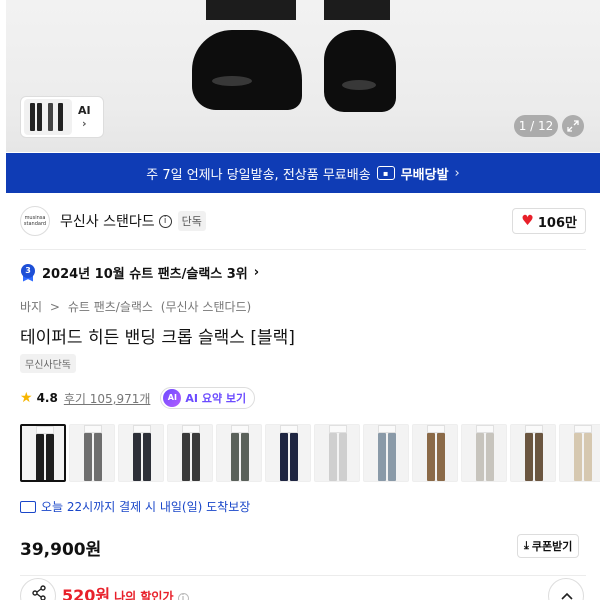  I want to click on brand-logo-line2: standard, so click(35, 224).